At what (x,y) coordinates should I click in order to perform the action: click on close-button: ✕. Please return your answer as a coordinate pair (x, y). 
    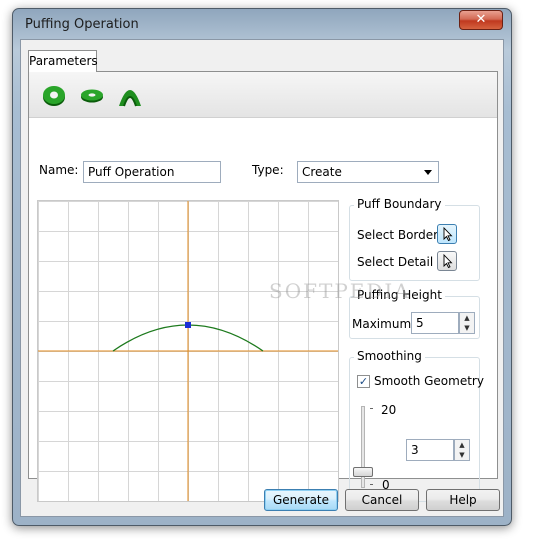
    Looking at the image, I should click on (481, 20).